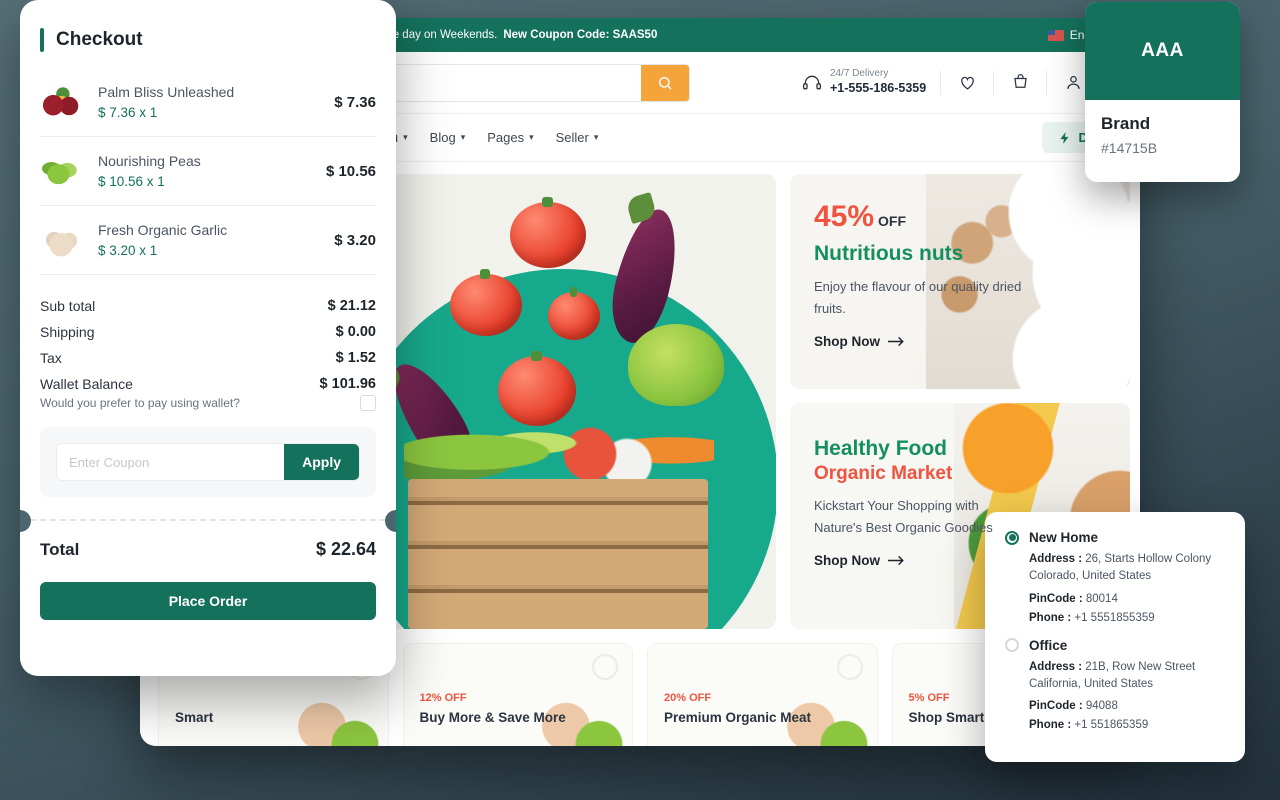 The width and height of the screenshot is (1280, 800). I want to click on coupon-input-row: Apply, so click(208, 462).